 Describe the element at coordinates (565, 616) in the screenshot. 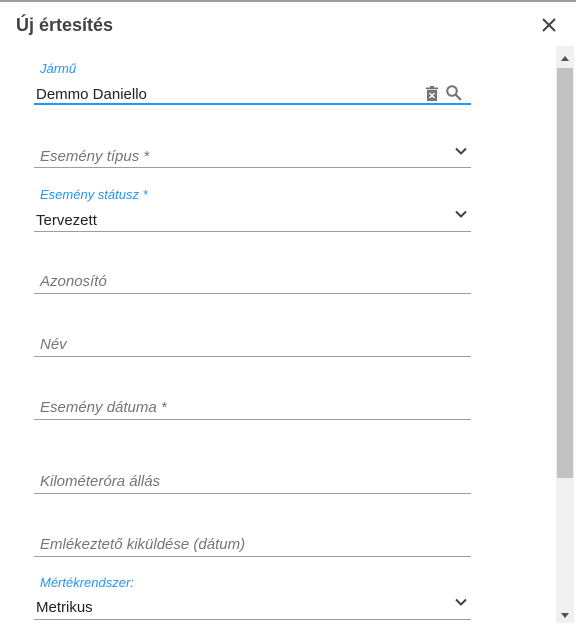

I see `scroll-down-arrow-icon` at that location.